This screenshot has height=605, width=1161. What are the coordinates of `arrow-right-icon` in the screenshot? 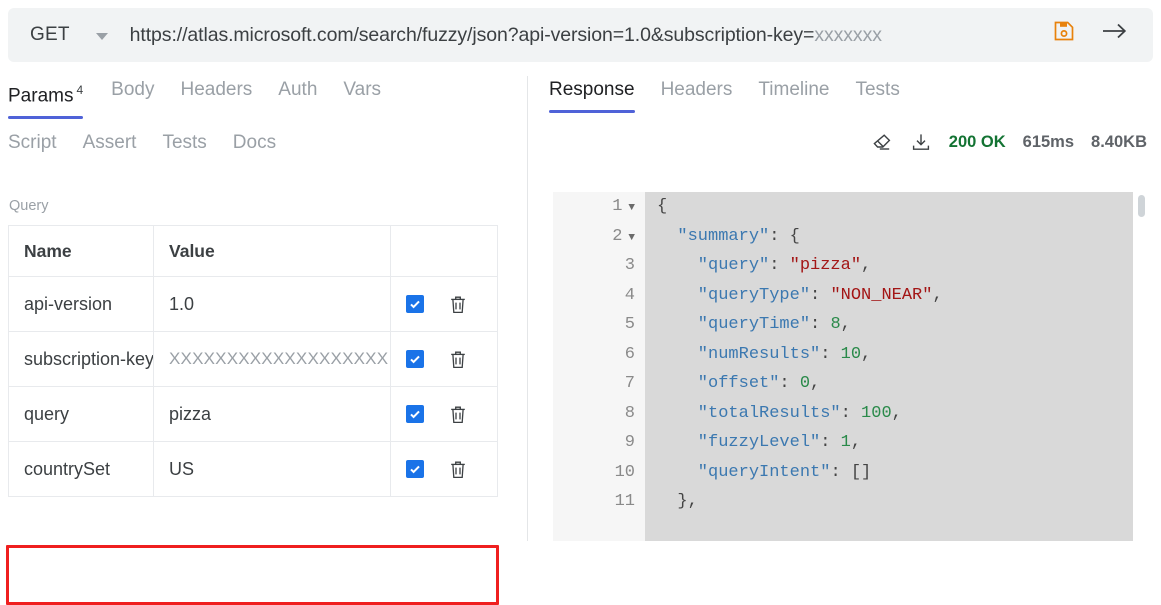 It's located at (1115, 31).